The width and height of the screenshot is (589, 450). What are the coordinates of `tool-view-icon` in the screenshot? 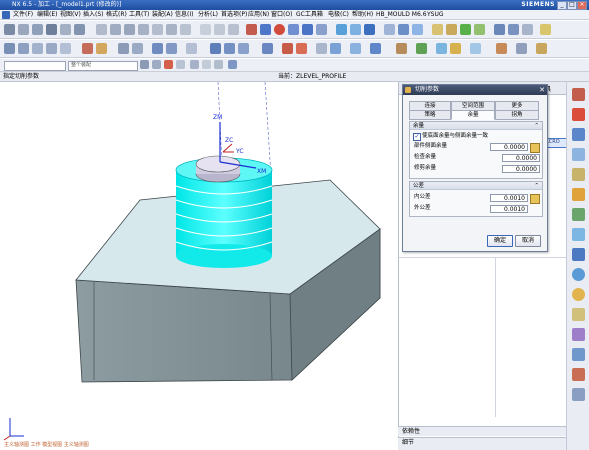 It's located at (229, 48).